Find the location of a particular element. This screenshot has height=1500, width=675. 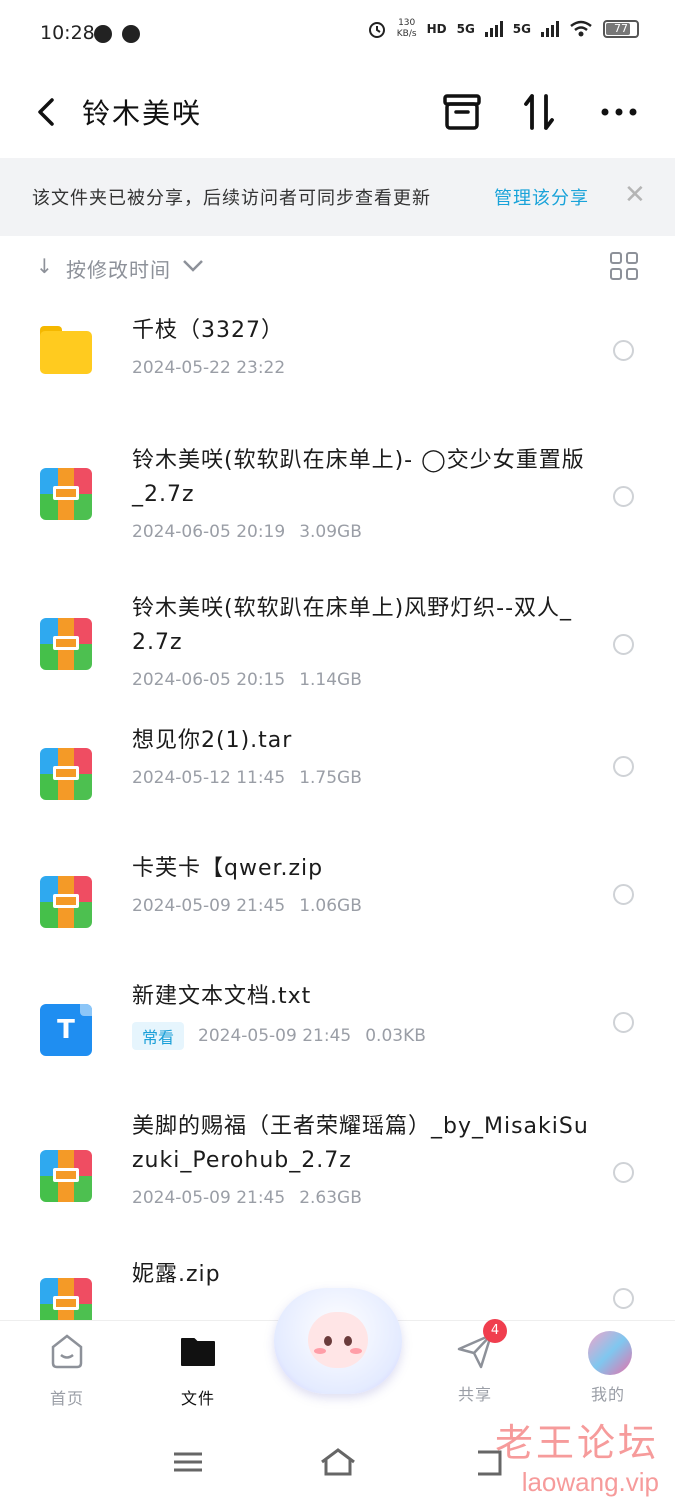

battery-level: 77 is located at coordinates (621, 28).